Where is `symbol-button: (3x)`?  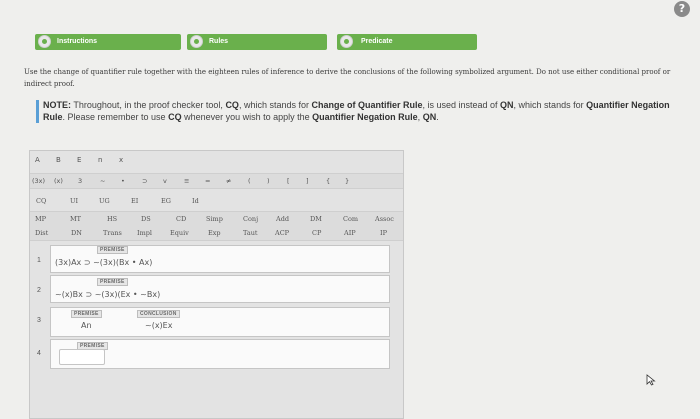
symbol-button: (3x) is located at coordinates (38, 181).